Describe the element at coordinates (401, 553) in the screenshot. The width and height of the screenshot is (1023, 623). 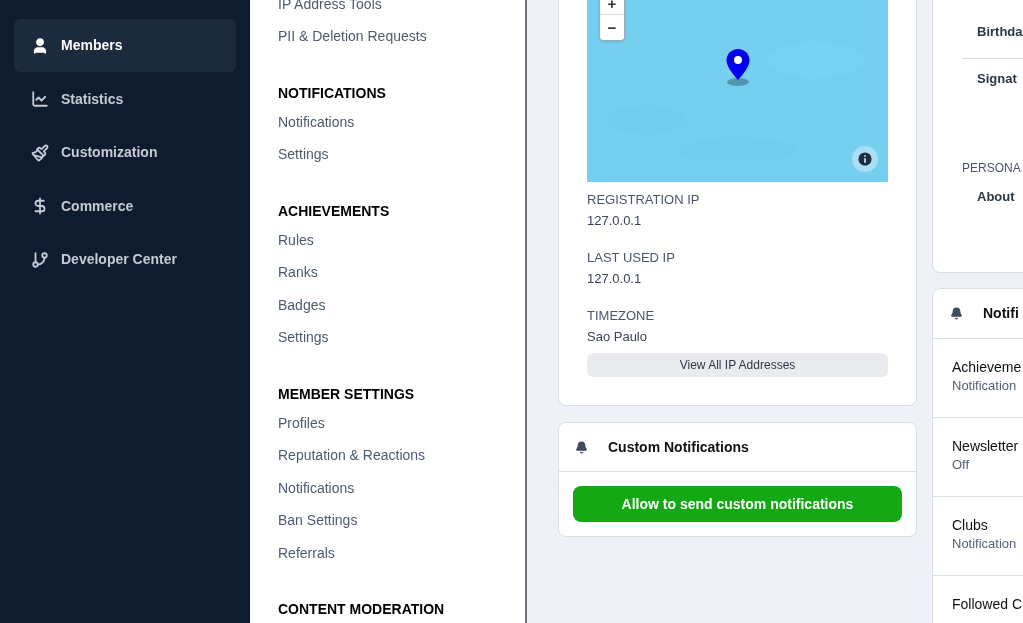
I see `menu-link: Referrals` at that location.